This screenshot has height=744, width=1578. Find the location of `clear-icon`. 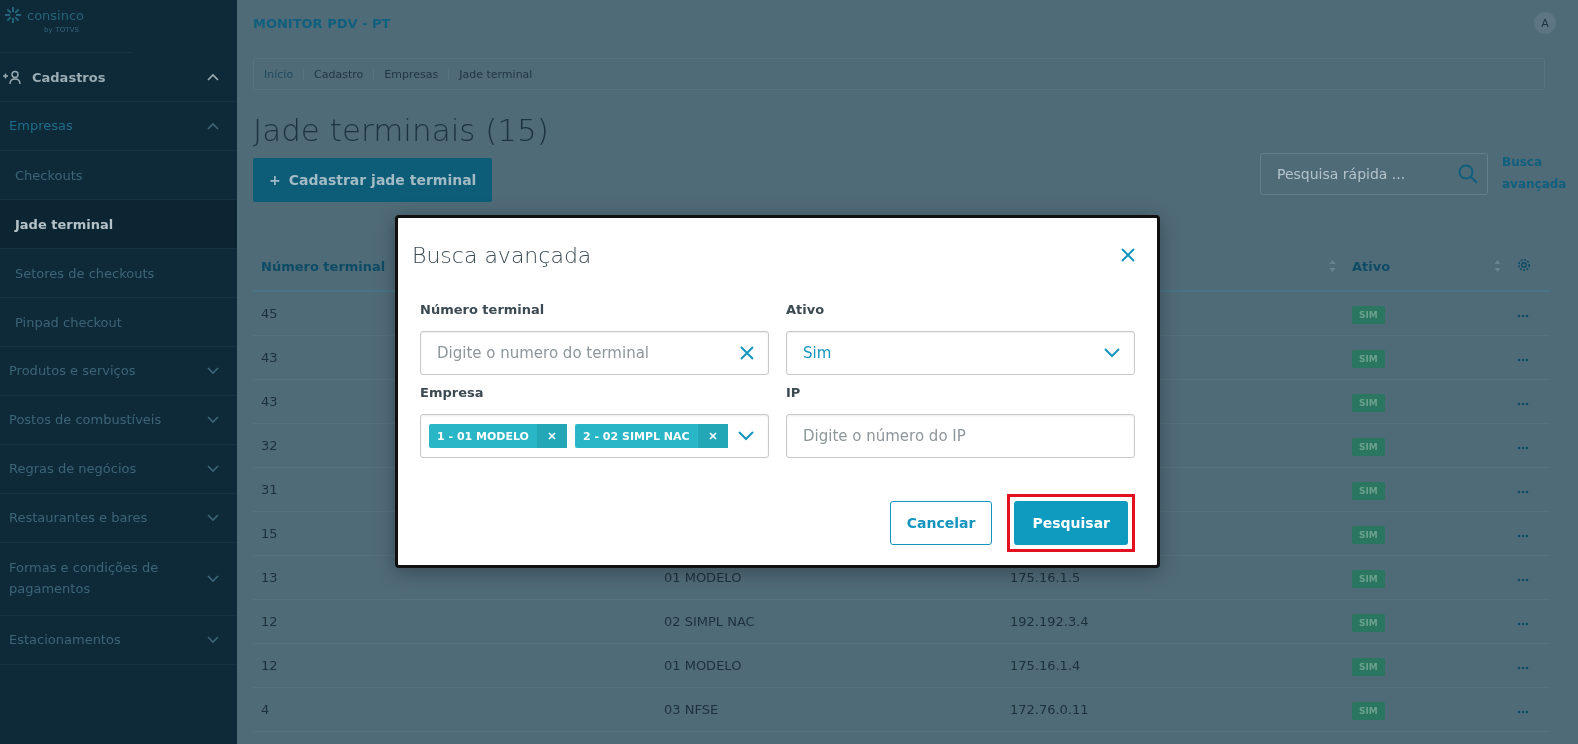

clear-icon is located at coordinates (747, 353).